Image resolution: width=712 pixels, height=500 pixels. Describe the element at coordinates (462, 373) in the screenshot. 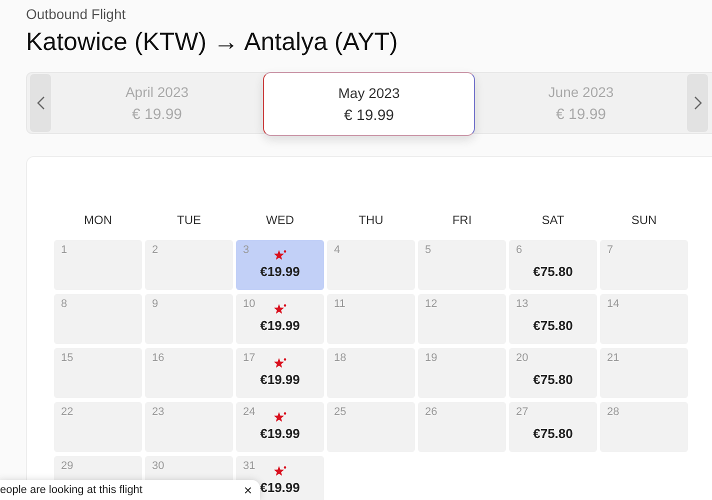

I see `day-cell: 19` at that location.